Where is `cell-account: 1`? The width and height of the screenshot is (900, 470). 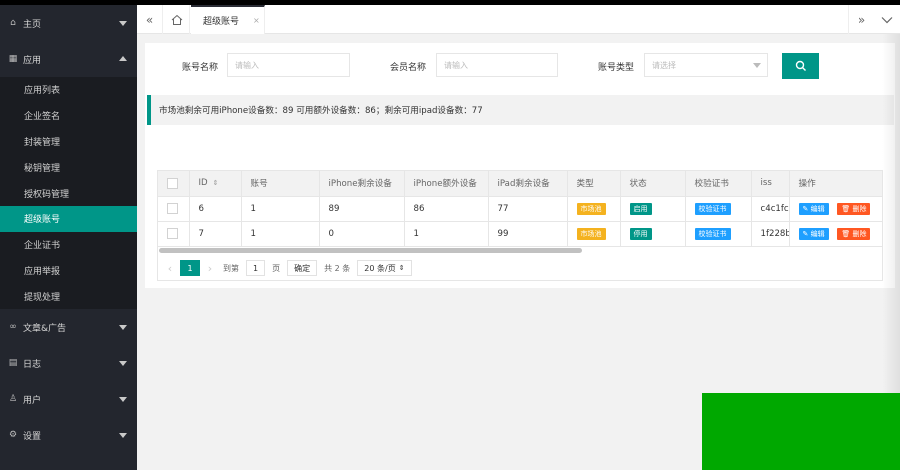
cell-account: 1 is located at coordinates (280, 234).